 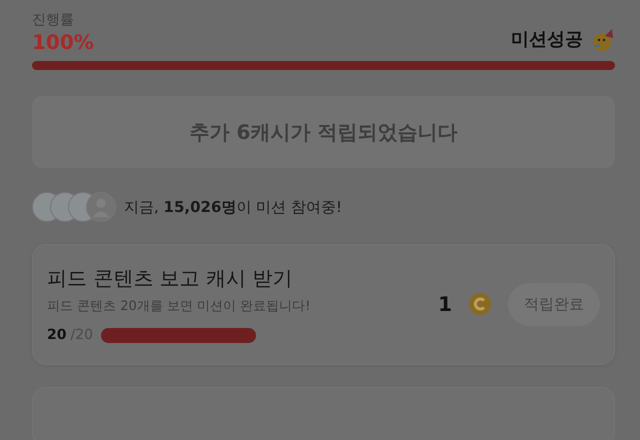 What do you see at coordinates (101, 207) in the screenshot?
I see `avatar-silhouette-icon` at bounding box center [101, 207].